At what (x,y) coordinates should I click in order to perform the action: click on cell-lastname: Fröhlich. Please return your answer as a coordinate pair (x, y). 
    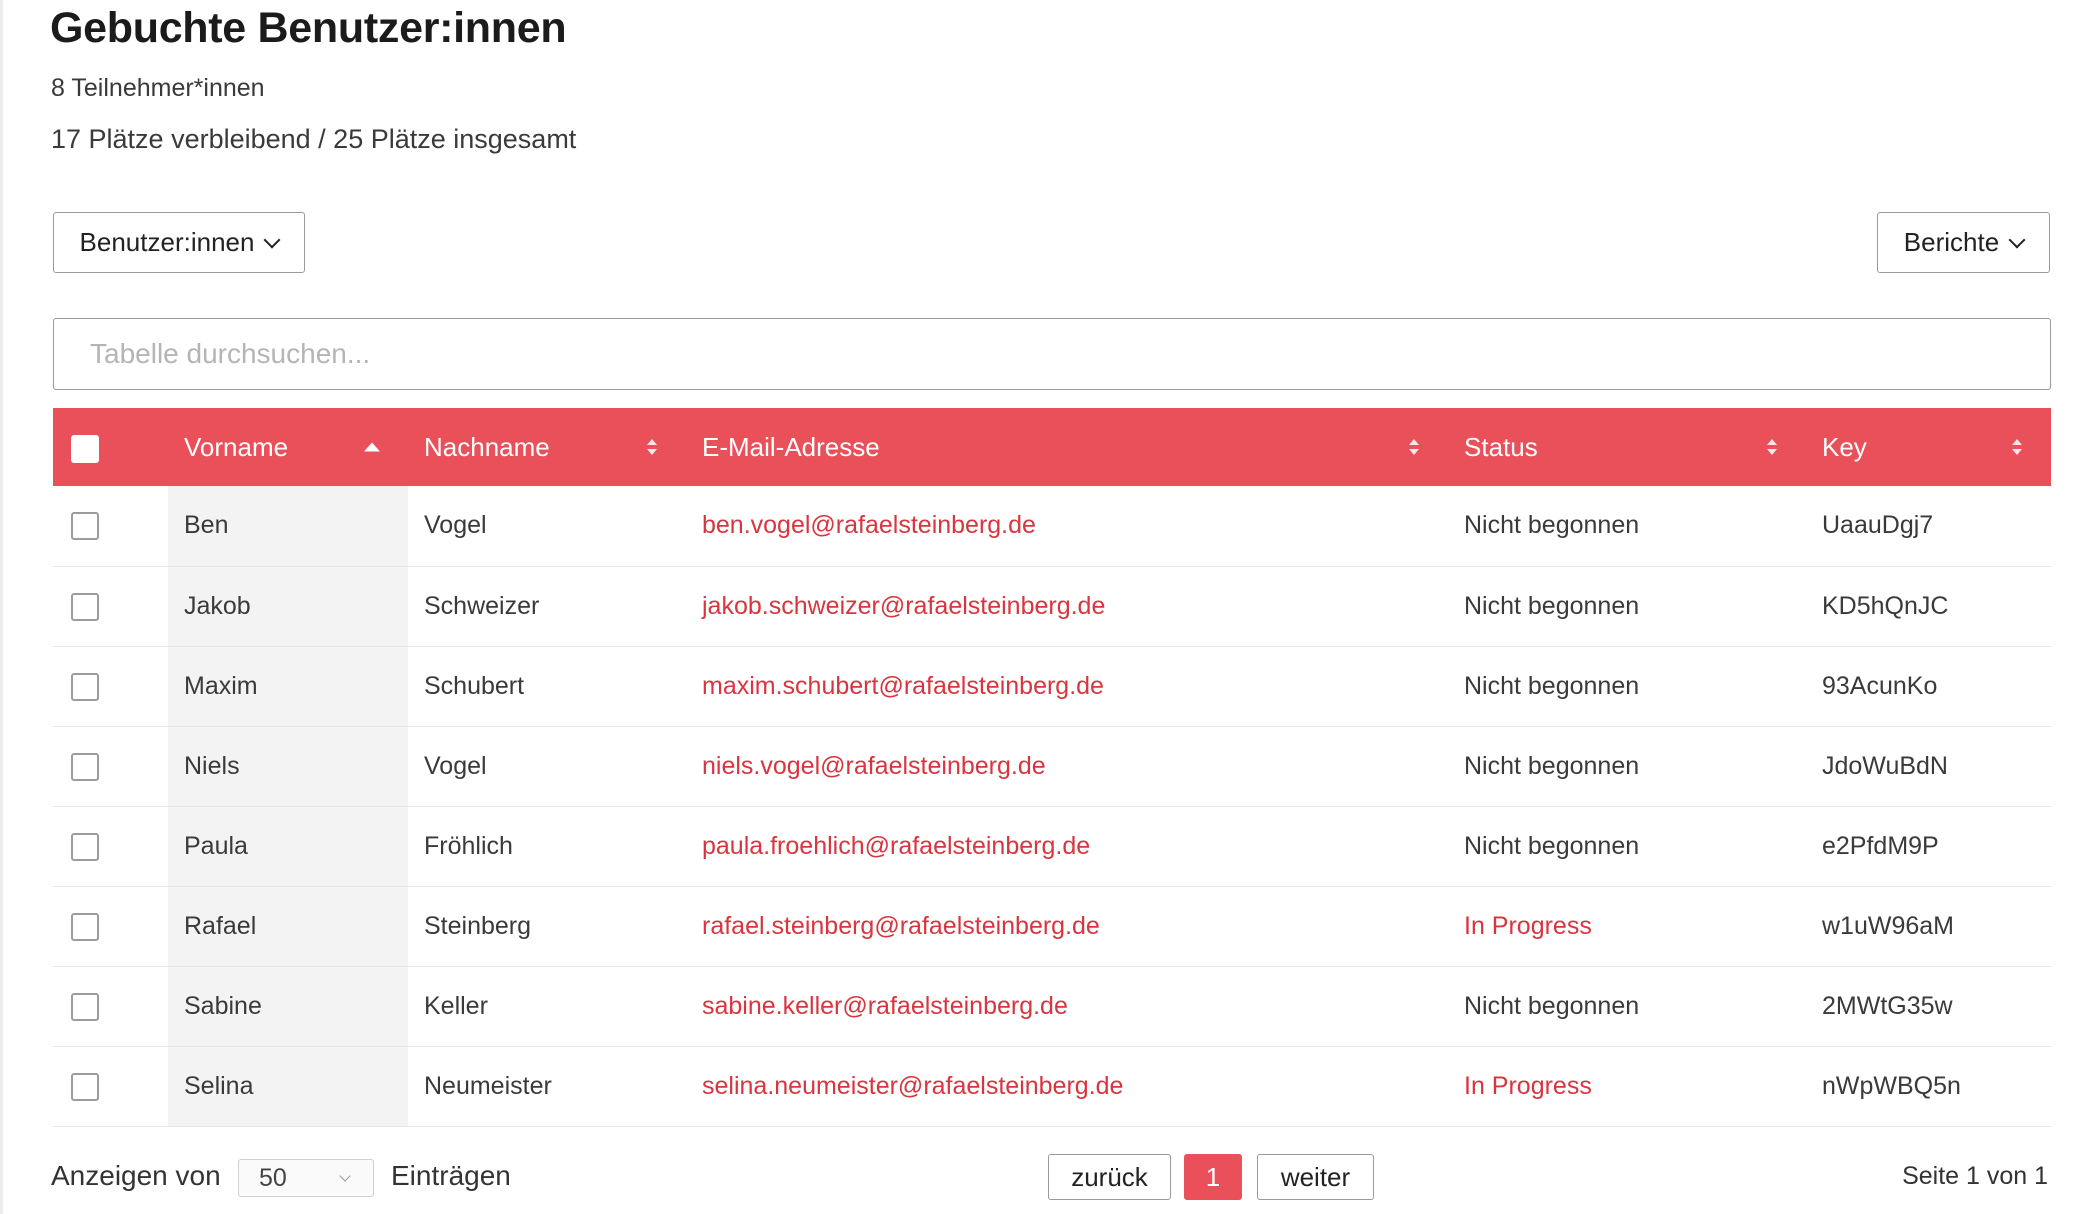
    Looking at the image, I should click on (468, 845).